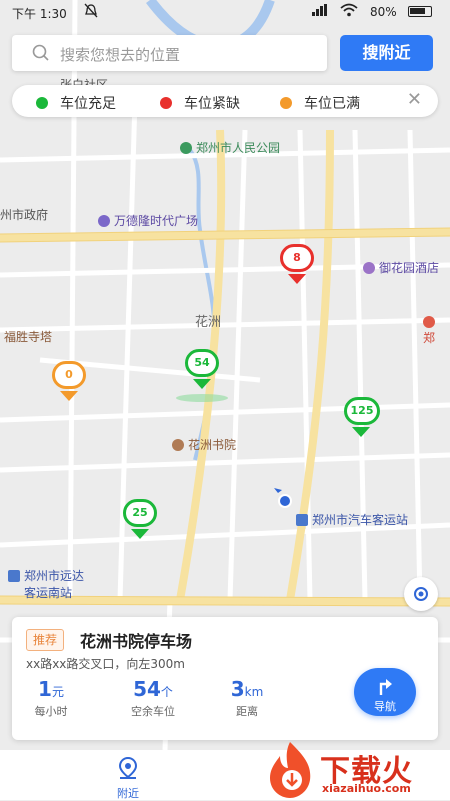 The image size is (450, 801). I want to click on search-placeholder: 搜索您想去的位置, so click(120, 55).